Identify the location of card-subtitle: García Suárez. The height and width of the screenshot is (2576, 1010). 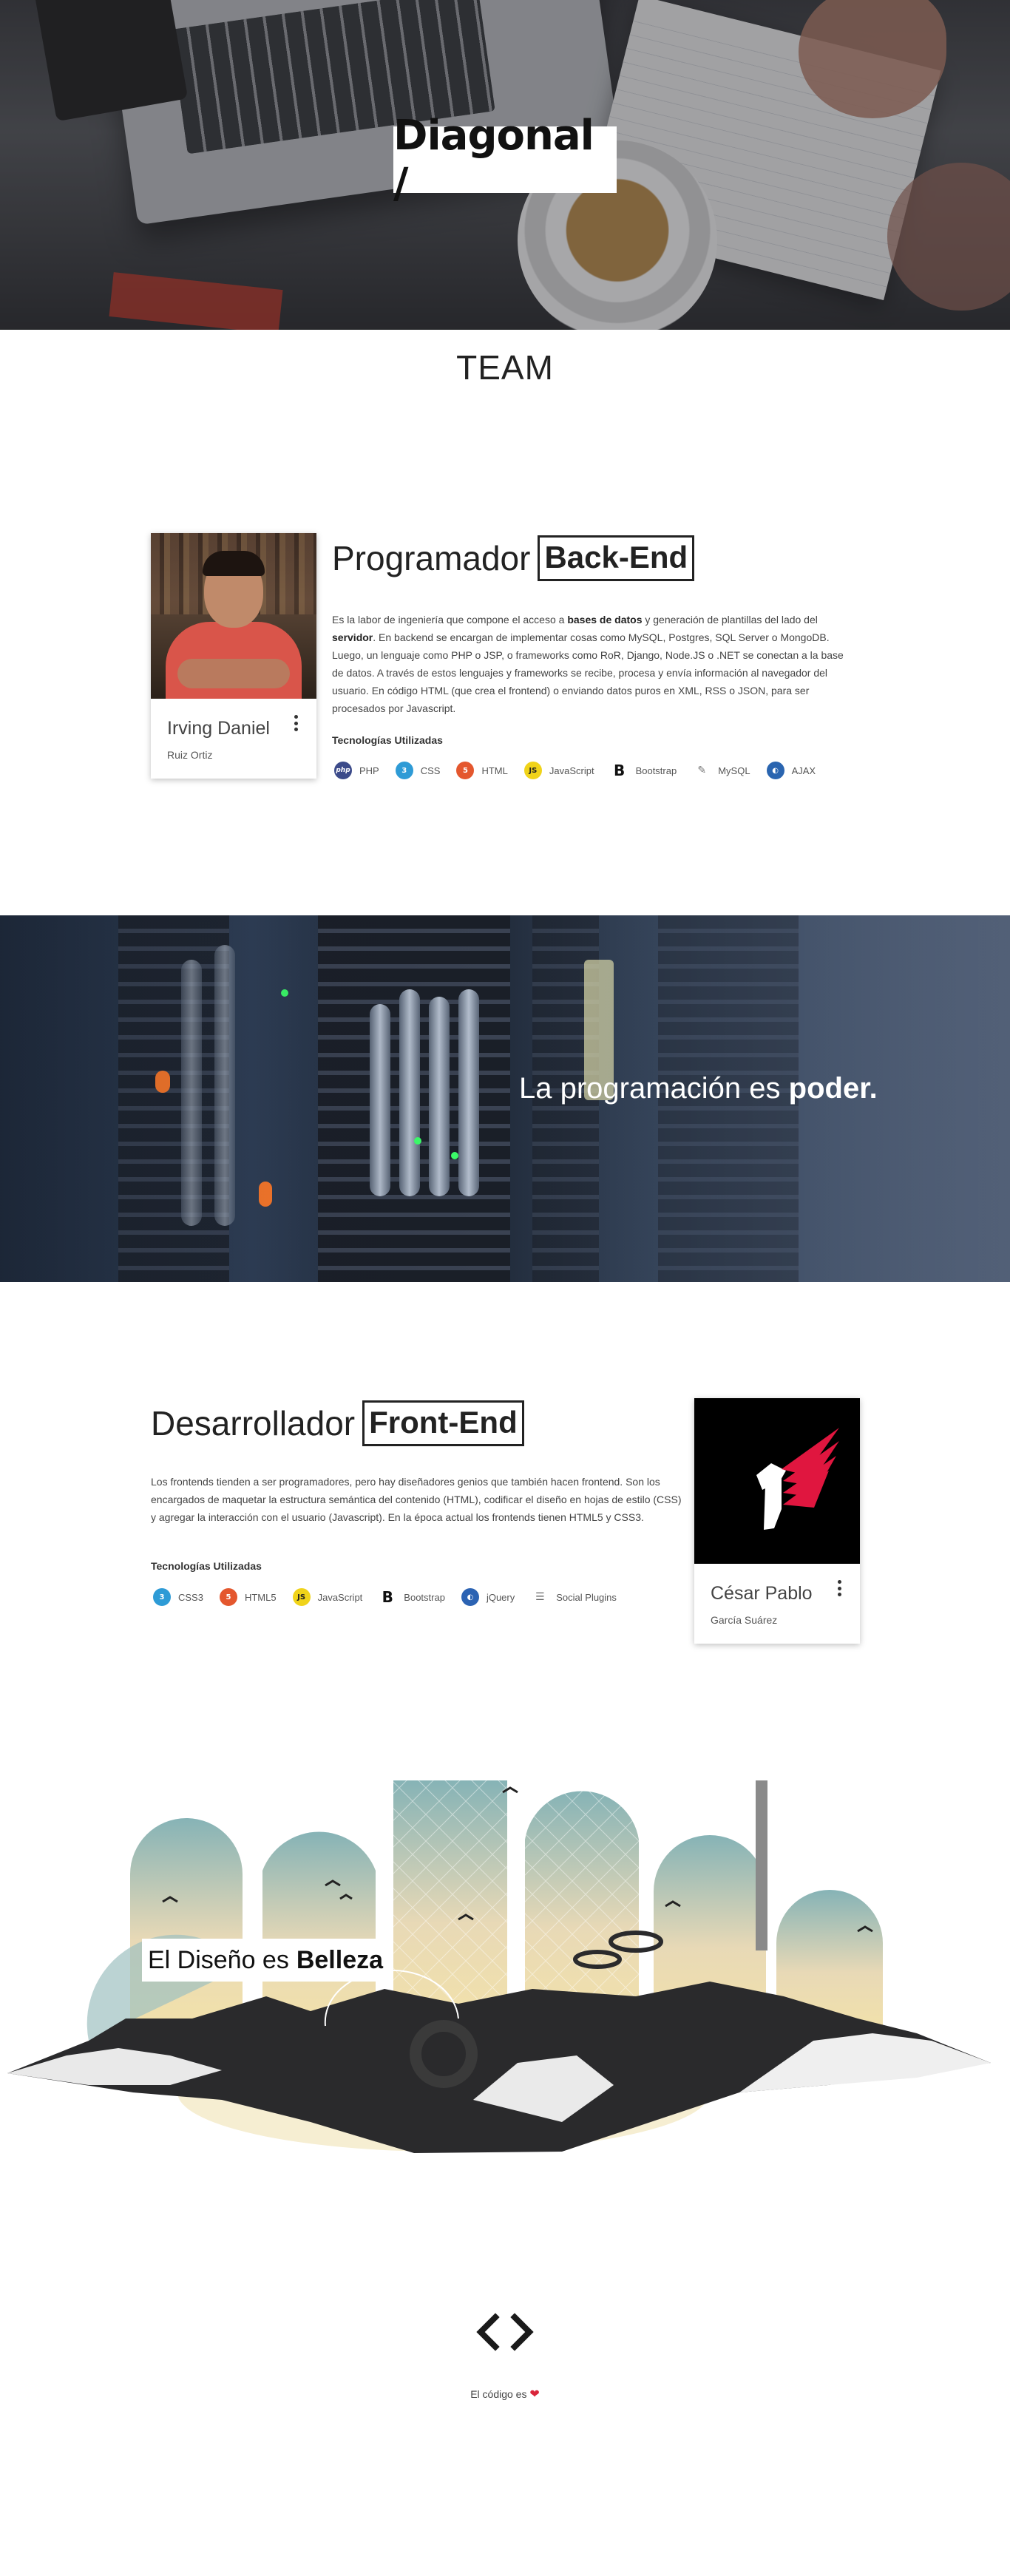
(745, 1620).